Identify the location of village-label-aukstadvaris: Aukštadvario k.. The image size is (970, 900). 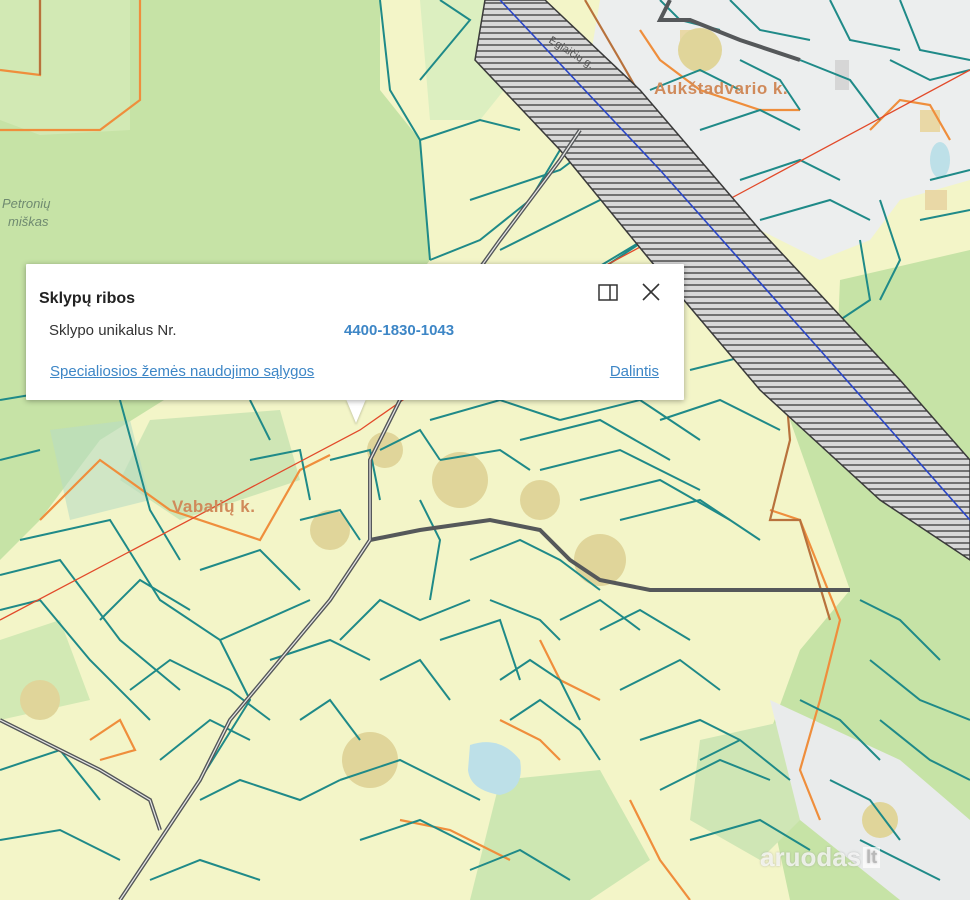
(721, 88).